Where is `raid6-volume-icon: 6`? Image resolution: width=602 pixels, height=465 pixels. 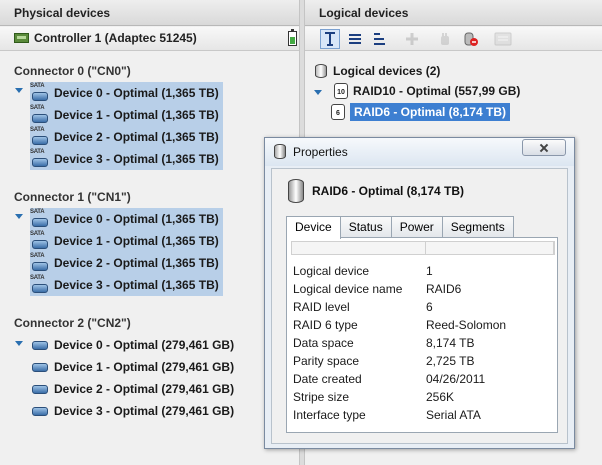 raid6-volume-icon: 6 is located at coordinates (338, 112).